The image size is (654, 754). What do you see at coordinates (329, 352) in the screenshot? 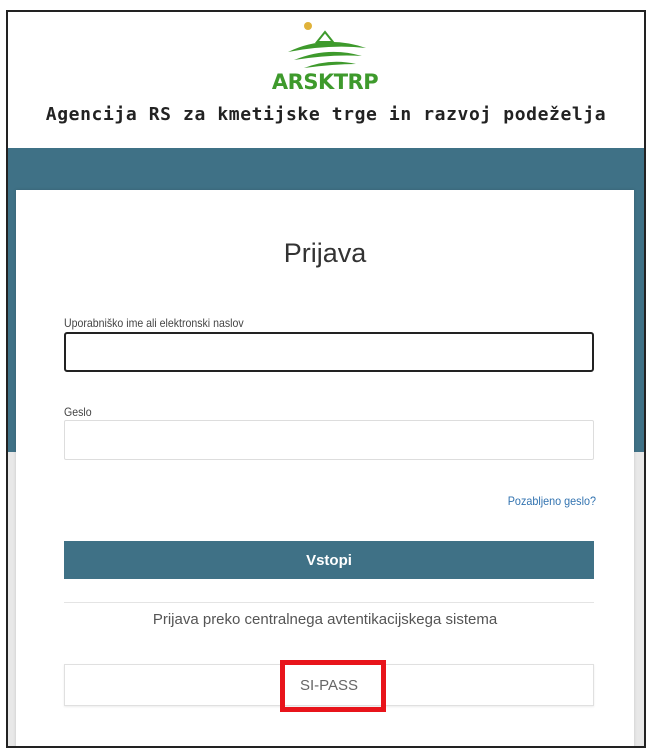
I see `username-input` at bounding box center [329, 352].